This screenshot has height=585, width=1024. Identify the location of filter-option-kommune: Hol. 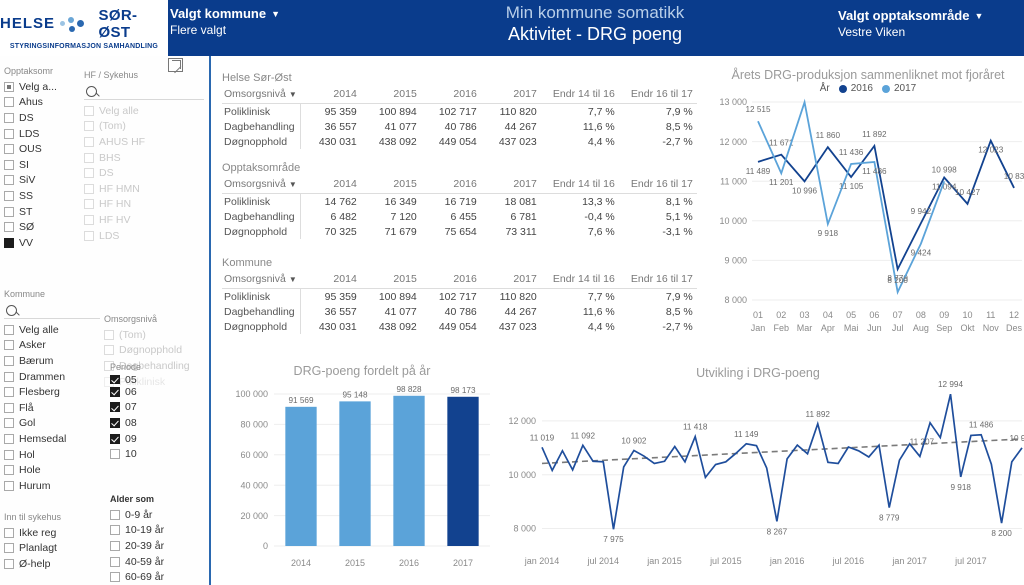
(52, 455).